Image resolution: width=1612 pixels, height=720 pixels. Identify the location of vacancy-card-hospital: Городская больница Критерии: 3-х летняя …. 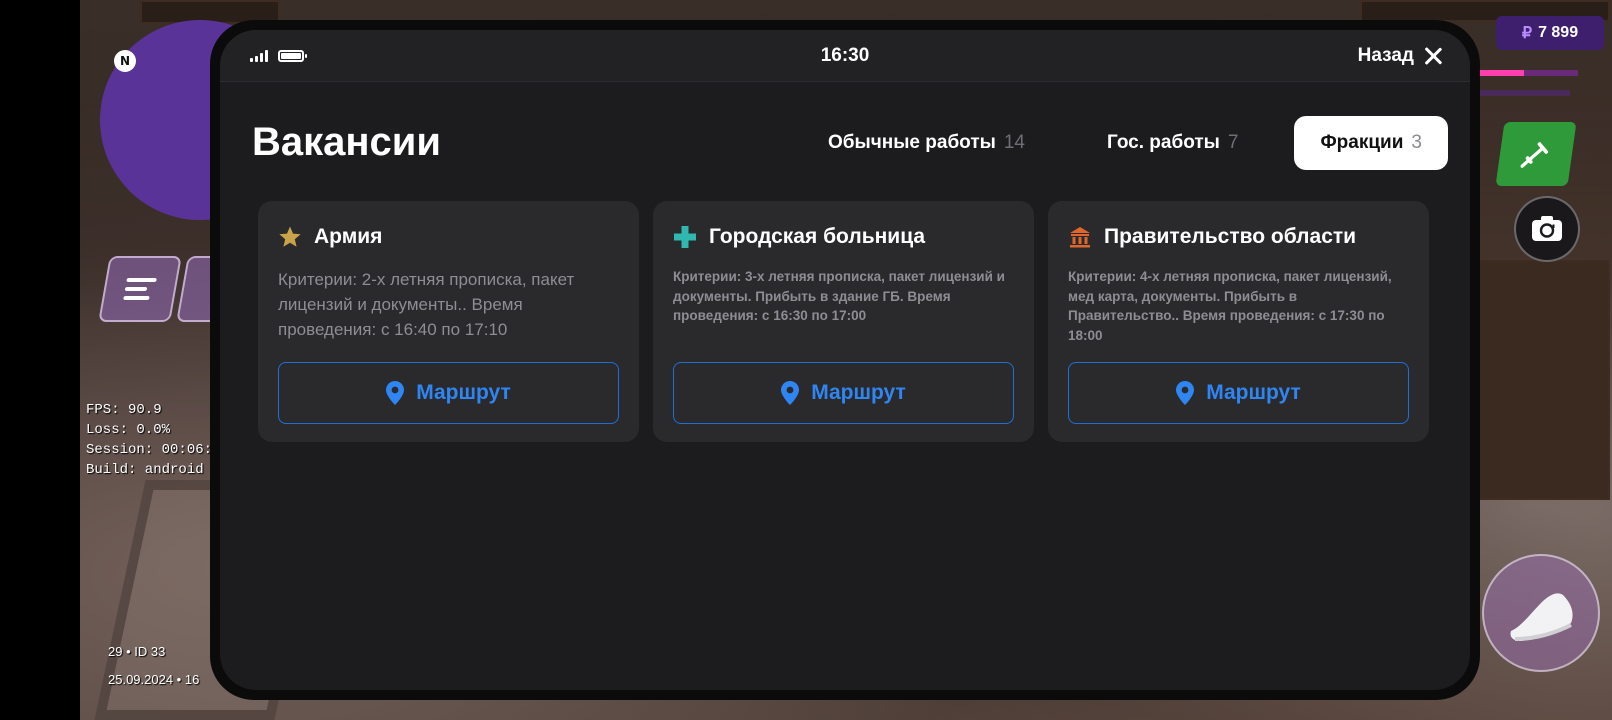
(843, 321).